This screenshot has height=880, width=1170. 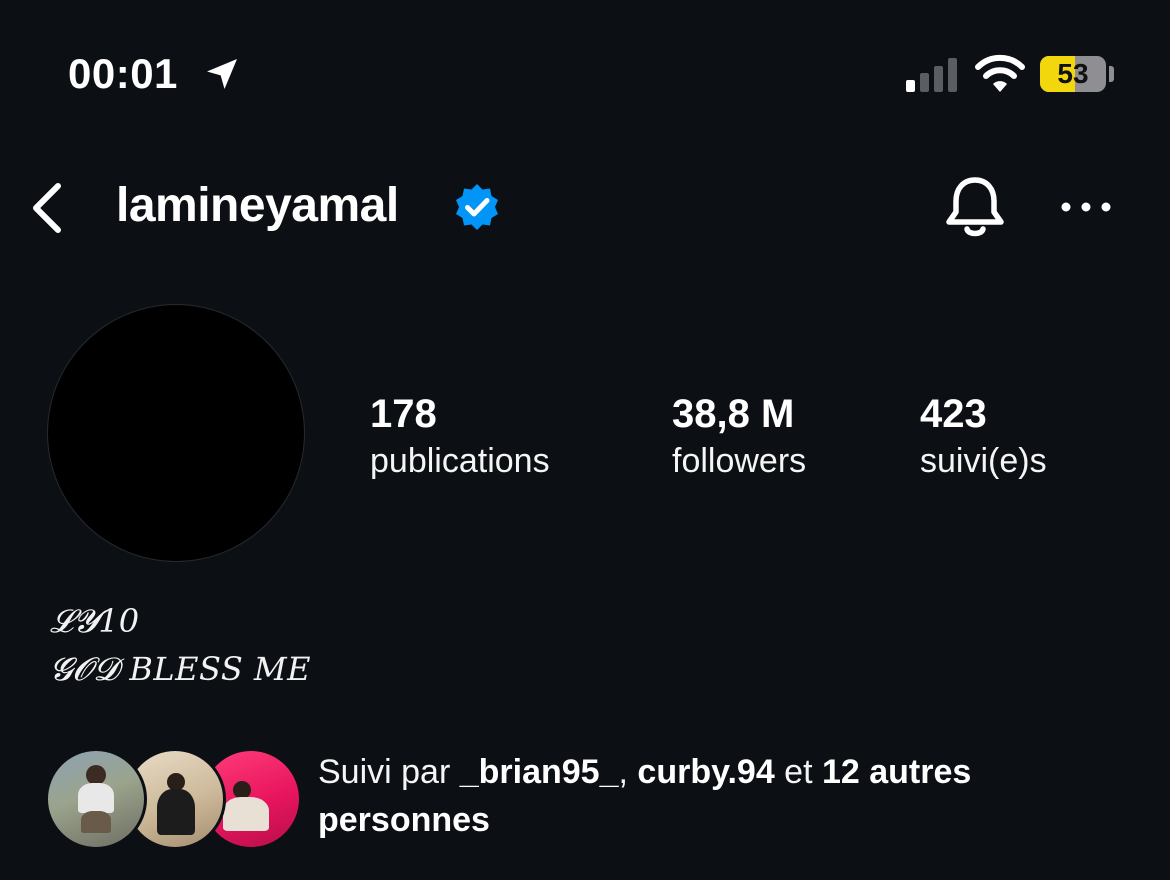 What do you see at coordinates (96, 799) in the screenshot?
I see `mutual-follower-avatar` at bounding box center [96, 799].